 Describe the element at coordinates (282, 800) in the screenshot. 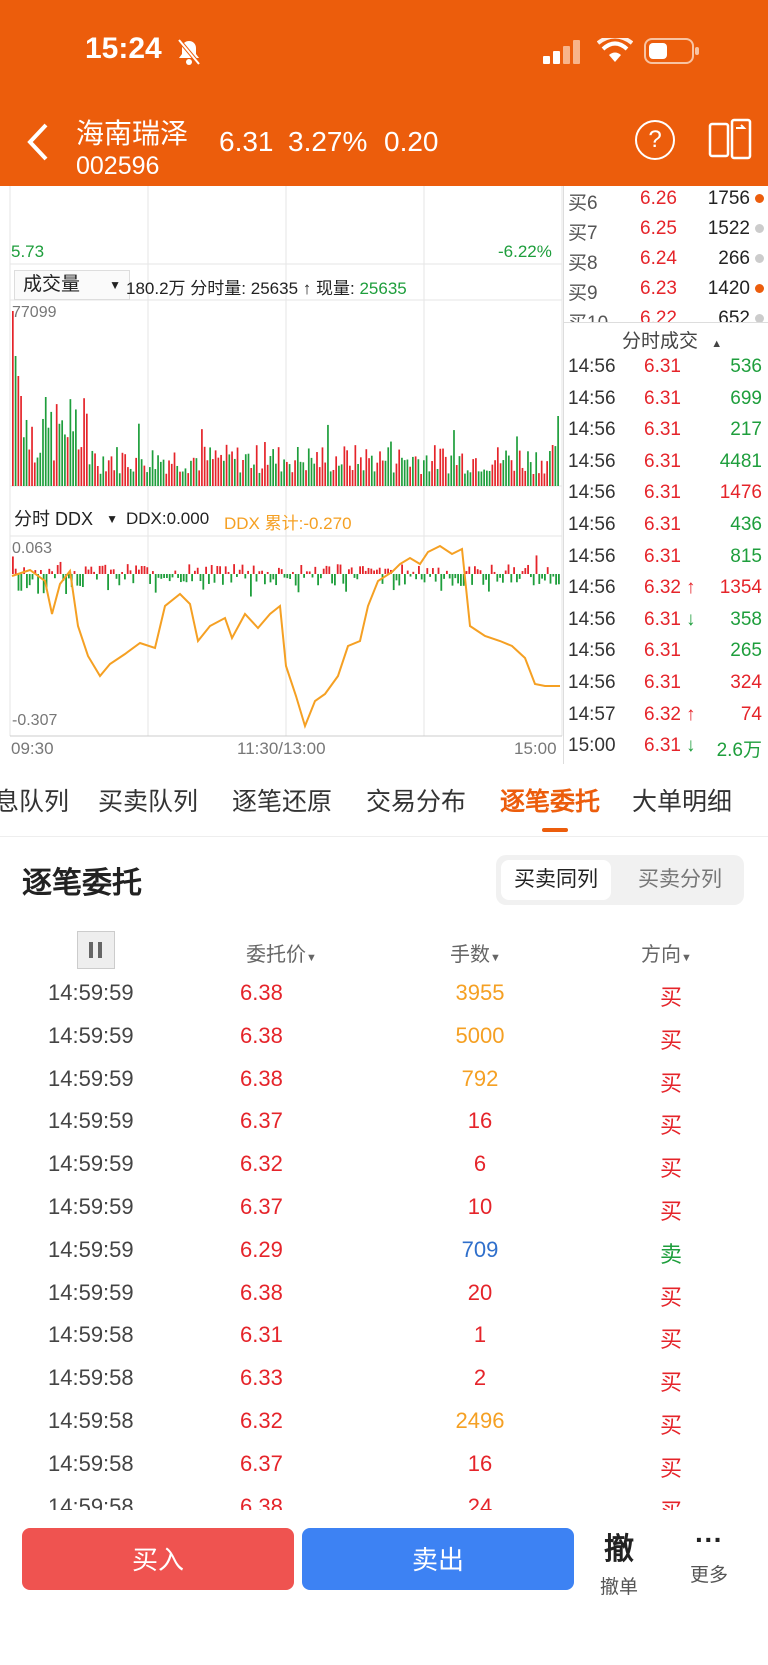

I see `tab-2: 逐笔还原` at that location.